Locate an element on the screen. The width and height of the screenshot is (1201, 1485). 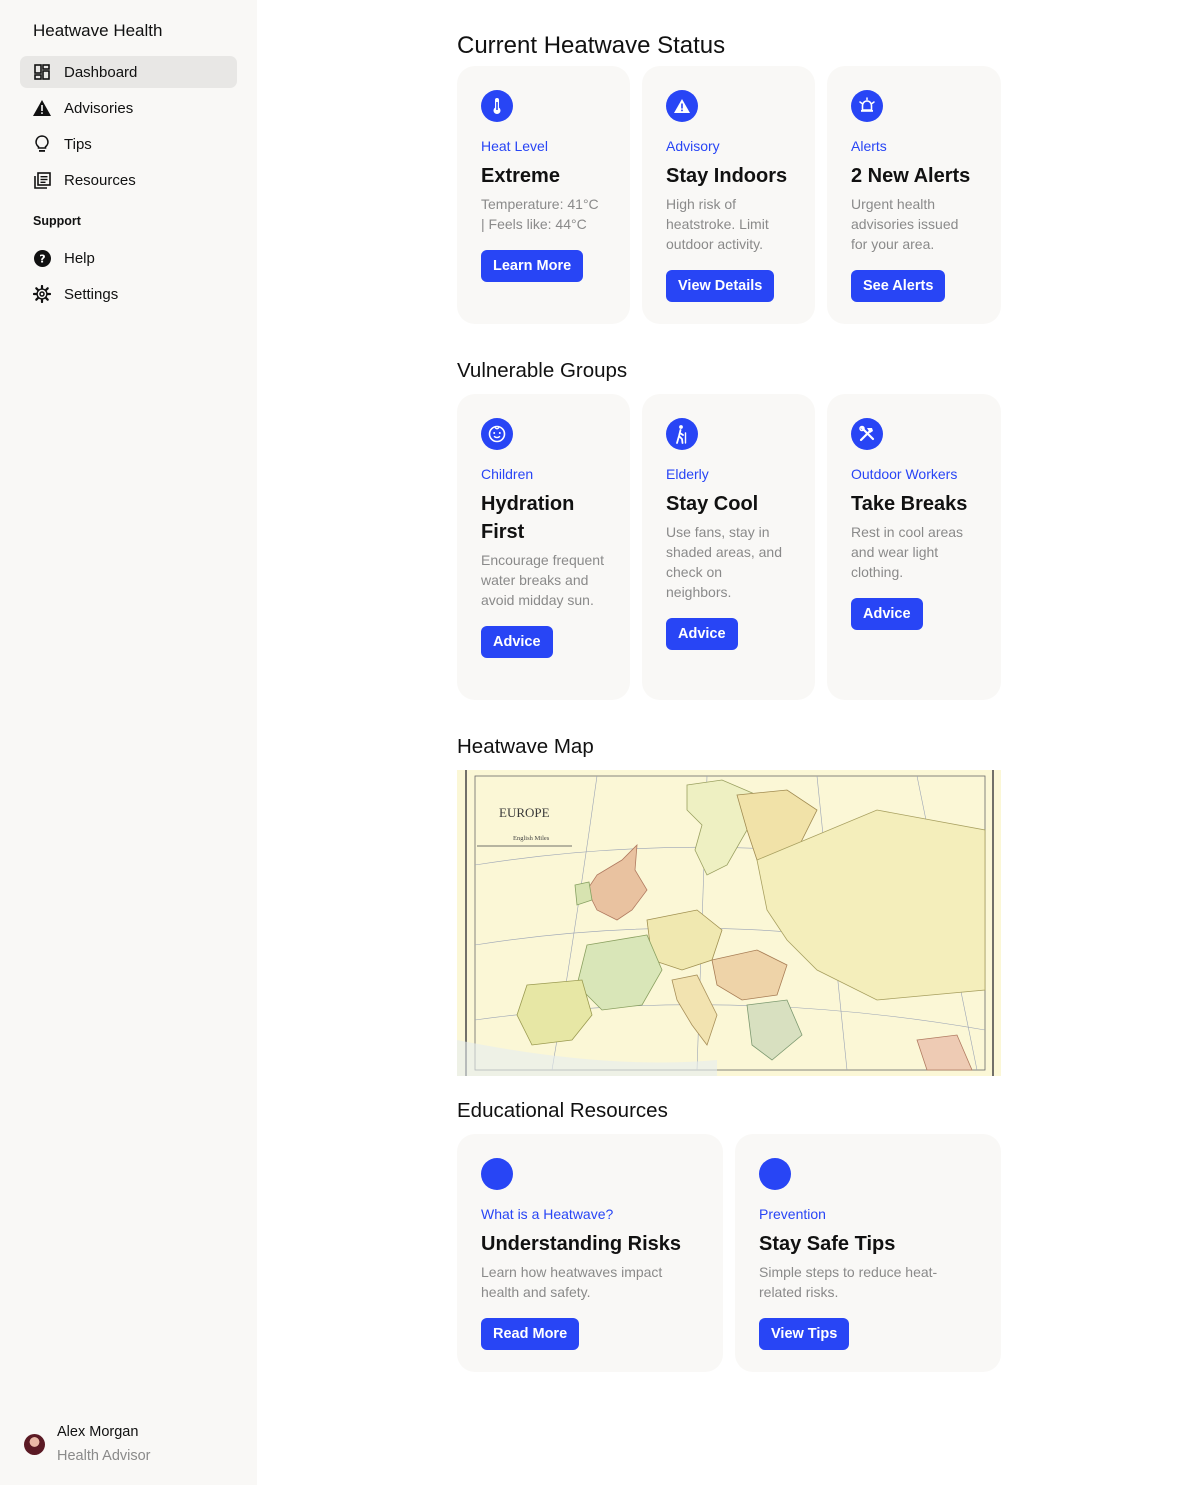
avatar is located at coordinates (34, 1444).